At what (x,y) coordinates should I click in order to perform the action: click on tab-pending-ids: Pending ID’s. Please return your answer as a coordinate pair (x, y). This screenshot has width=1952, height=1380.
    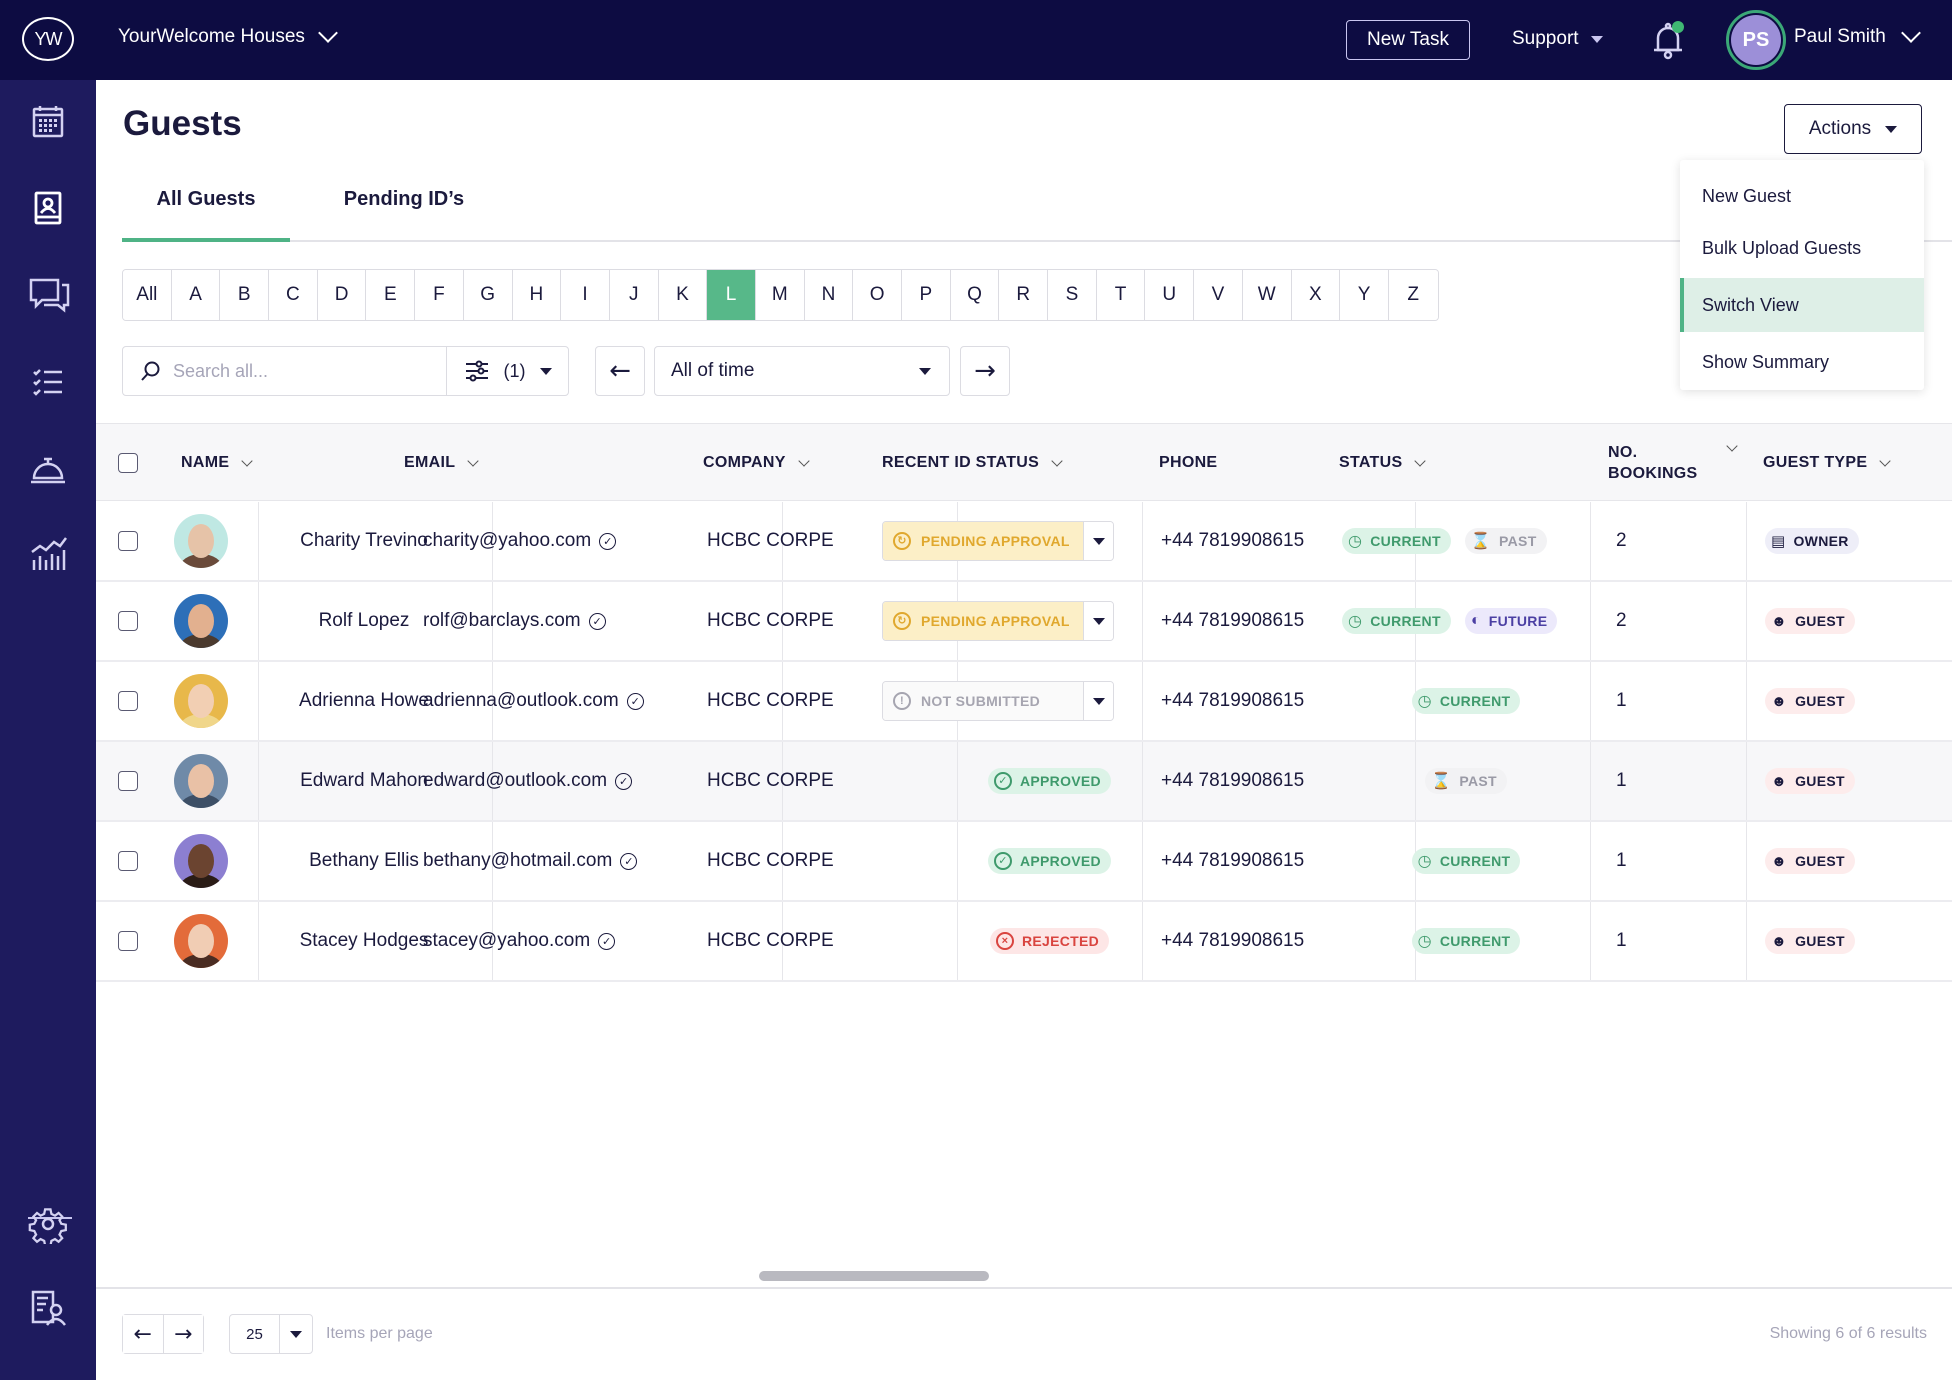
    Looking at the image, I should click on (404, 211).